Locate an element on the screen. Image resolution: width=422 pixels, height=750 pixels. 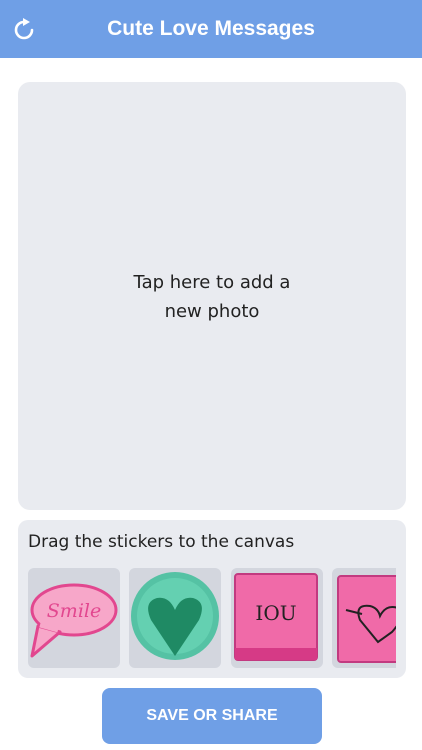
green-heart-sticker is located at coordinates (175, 618).